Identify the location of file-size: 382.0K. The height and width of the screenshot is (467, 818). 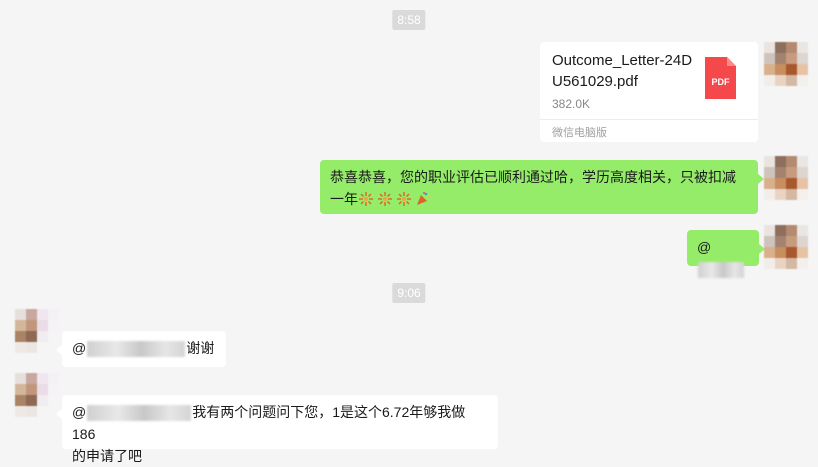
(571, 104).